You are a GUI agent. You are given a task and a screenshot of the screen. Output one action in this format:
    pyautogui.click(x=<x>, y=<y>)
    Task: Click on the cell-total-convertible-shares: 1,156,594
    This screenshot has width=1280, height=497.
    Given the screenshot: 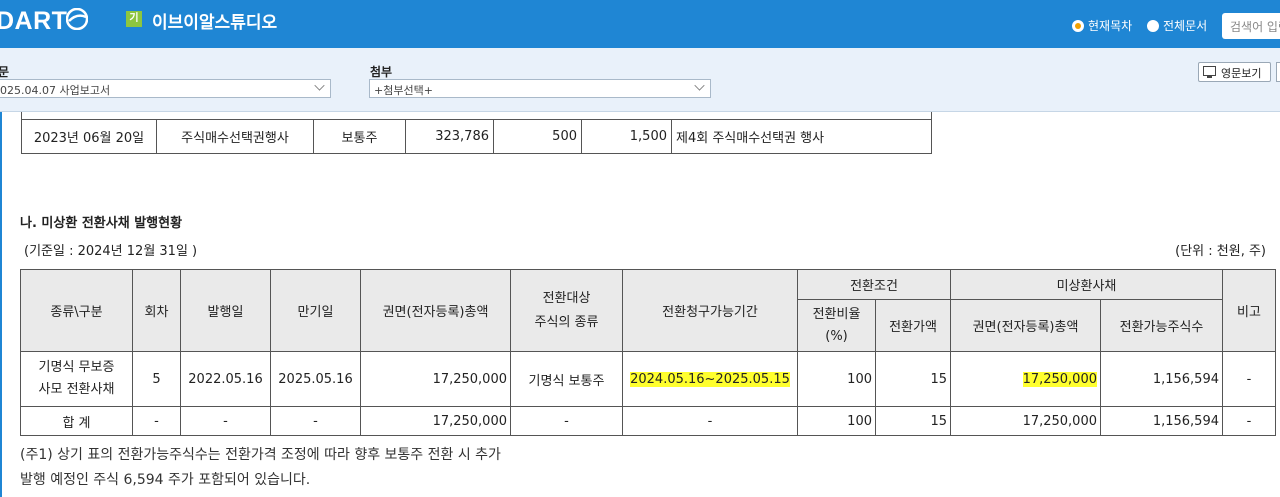 What is the action you would take?
    pyautogui.click(x=1161, y=421)
    